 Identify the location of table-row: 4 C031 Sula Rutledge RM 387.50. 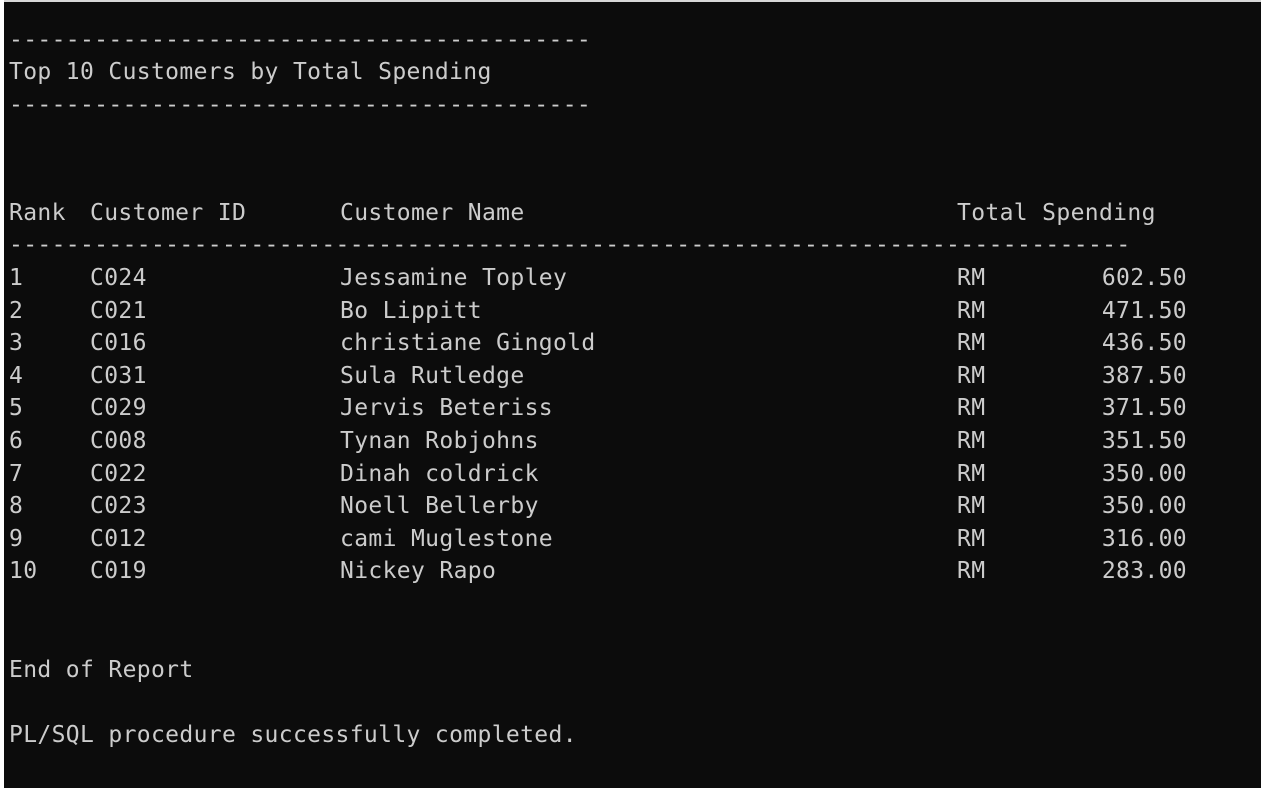
(630, 376).